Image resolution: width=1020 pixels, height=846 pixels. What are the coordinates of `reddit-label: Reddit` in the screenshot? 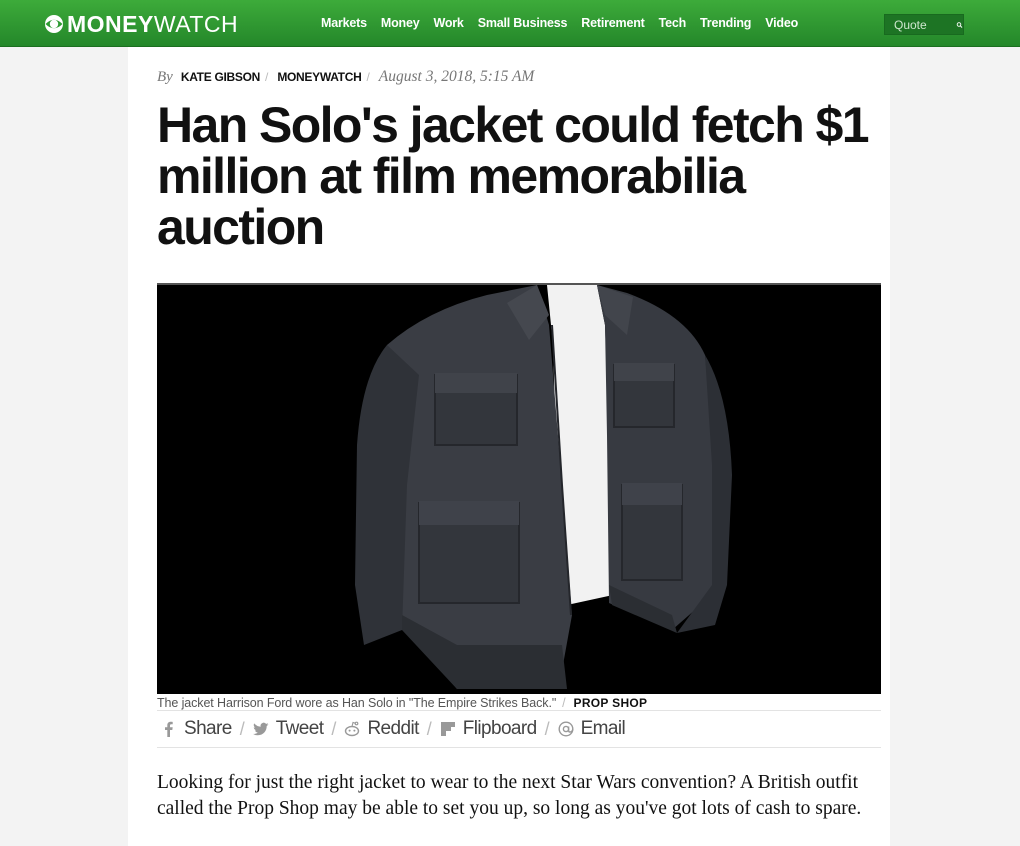 It's located at (393, 728).